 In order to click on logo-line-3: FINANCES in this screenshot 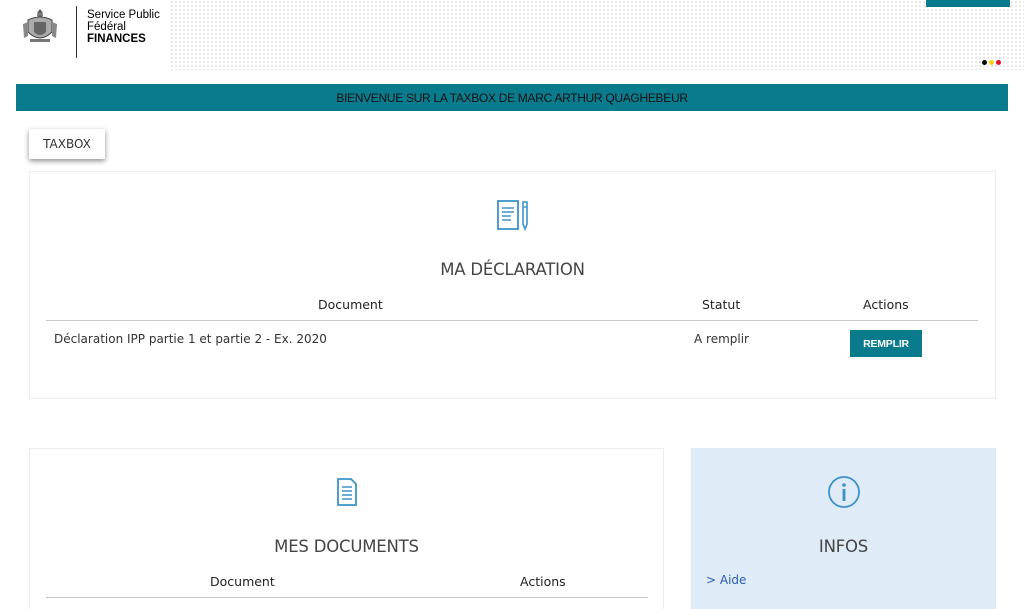, I will do `click(116, 39)`.